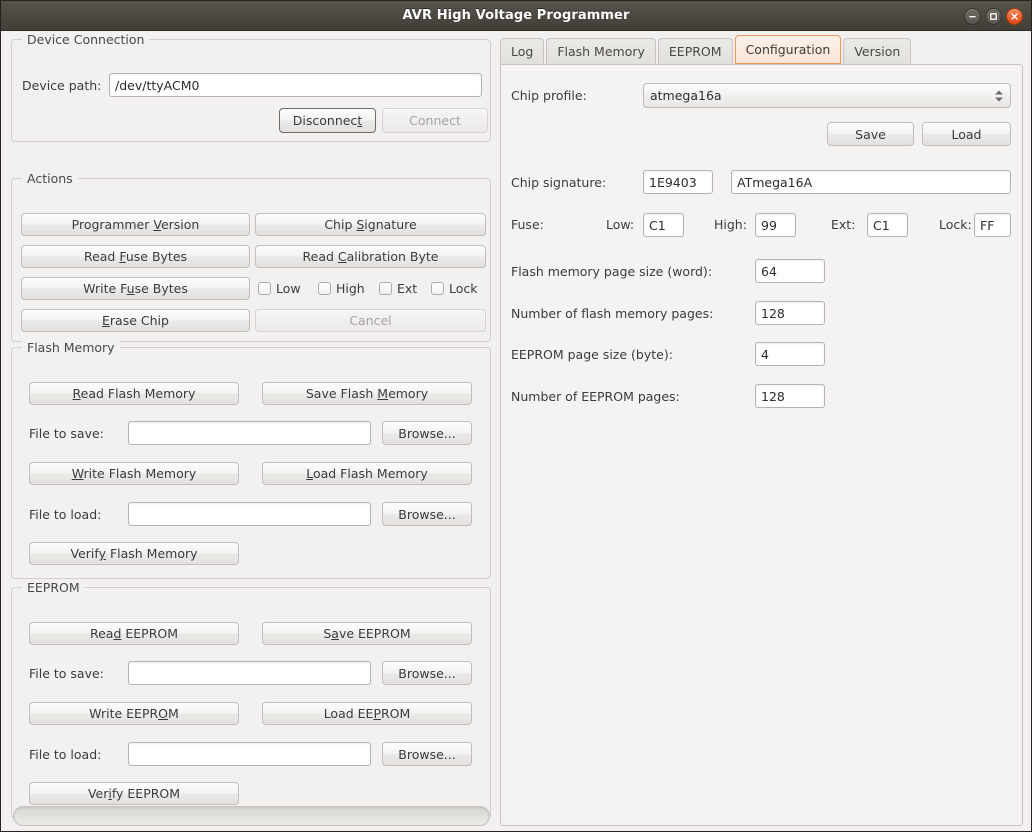  Describe the element at coordinates (595, 396) in the screenshot. I see `eeprom-page-count-label: Number of EEPROM pages:` at that location.